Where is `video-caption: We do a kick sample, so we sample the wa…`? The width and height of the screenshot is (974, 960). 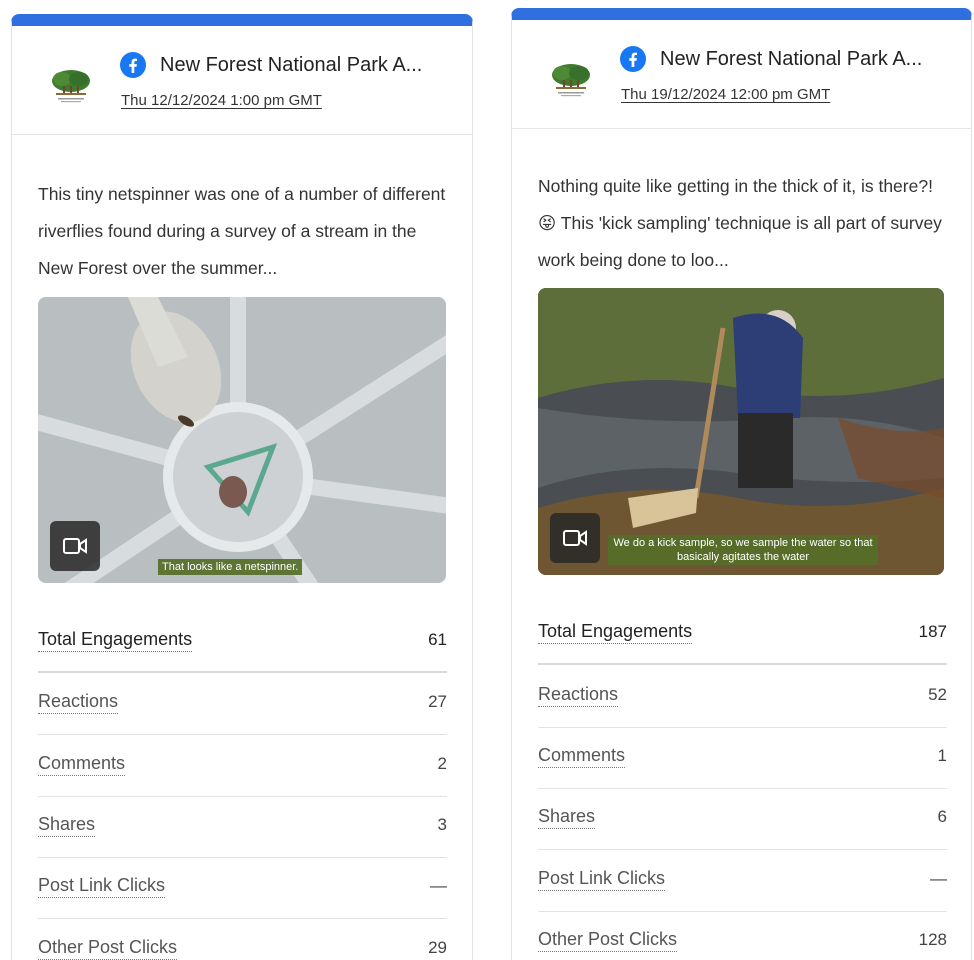 video-caption: We do a kick sample, so we sample the wa… is located at coordinates (743, 550).